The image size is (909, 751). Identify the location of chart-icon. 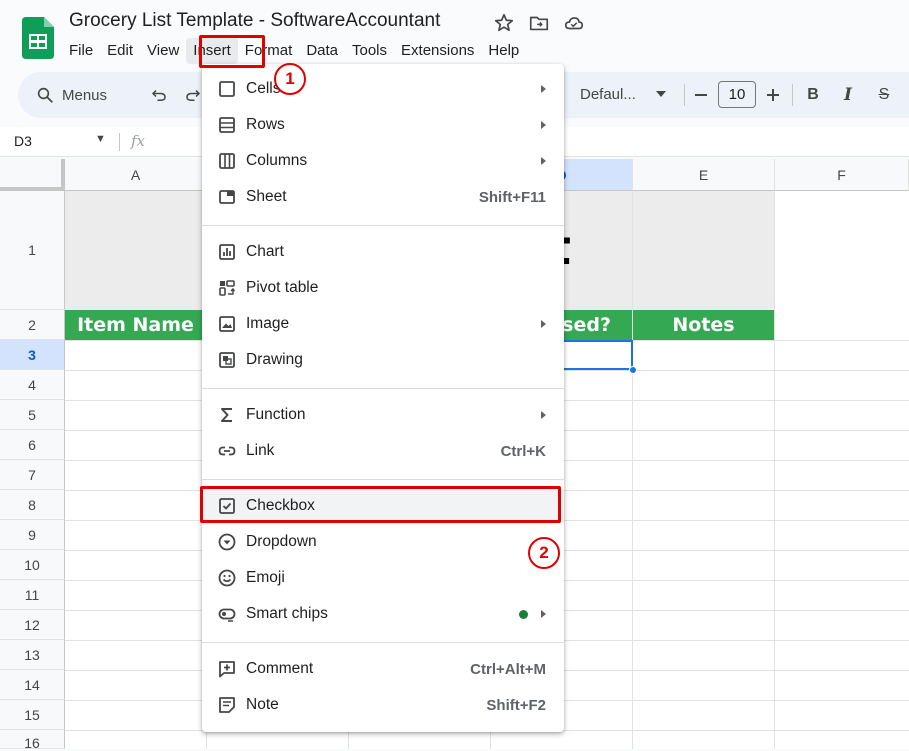
(227, 252).